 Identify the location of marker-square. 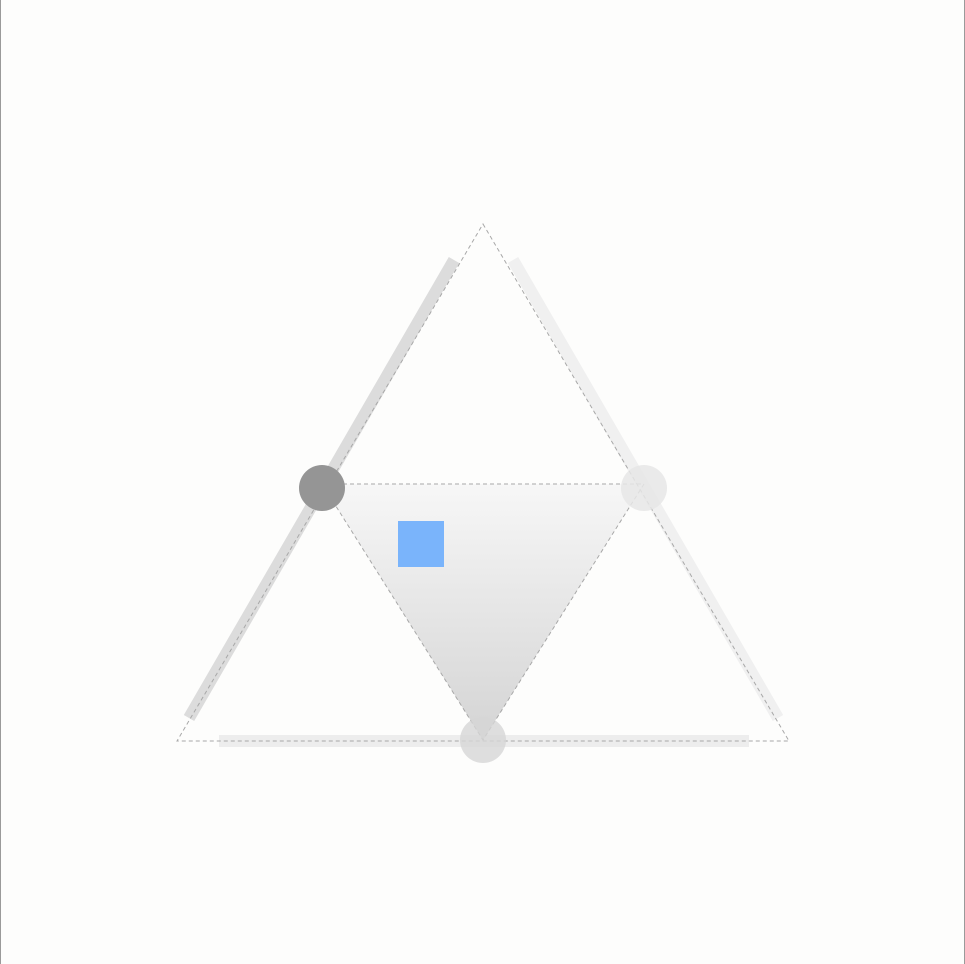
(421, 544).